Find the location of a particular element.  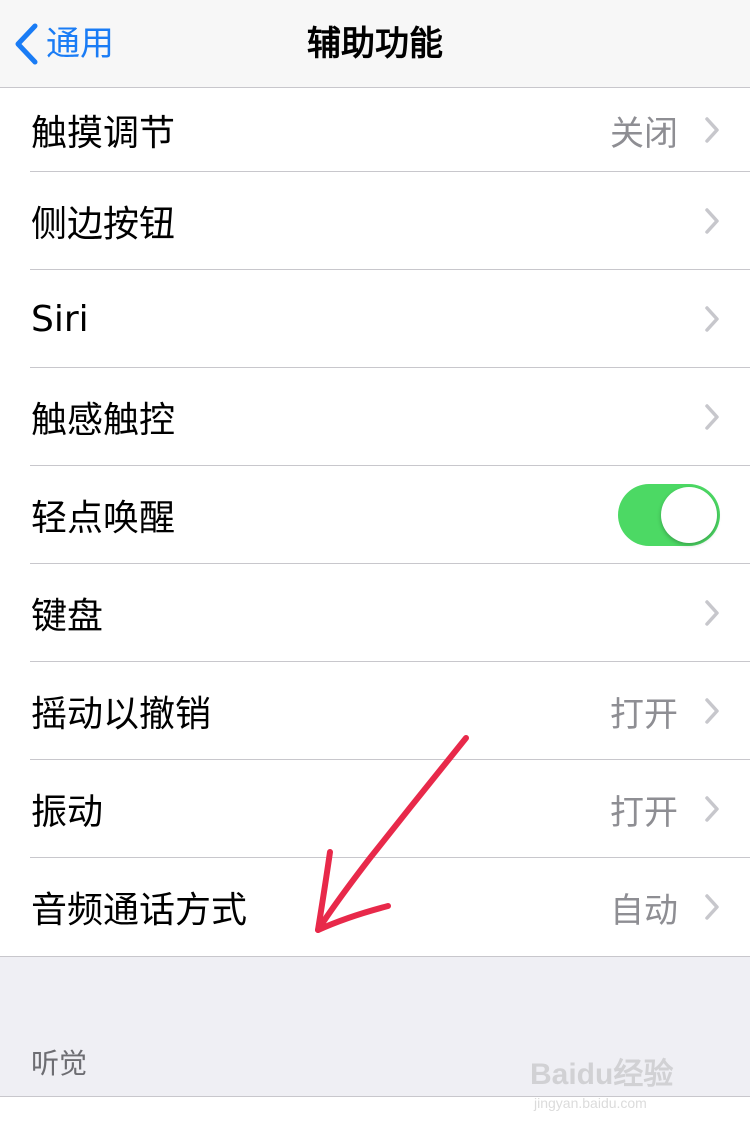

page-title: 辅助功能 is located at coordinates (375, 44).